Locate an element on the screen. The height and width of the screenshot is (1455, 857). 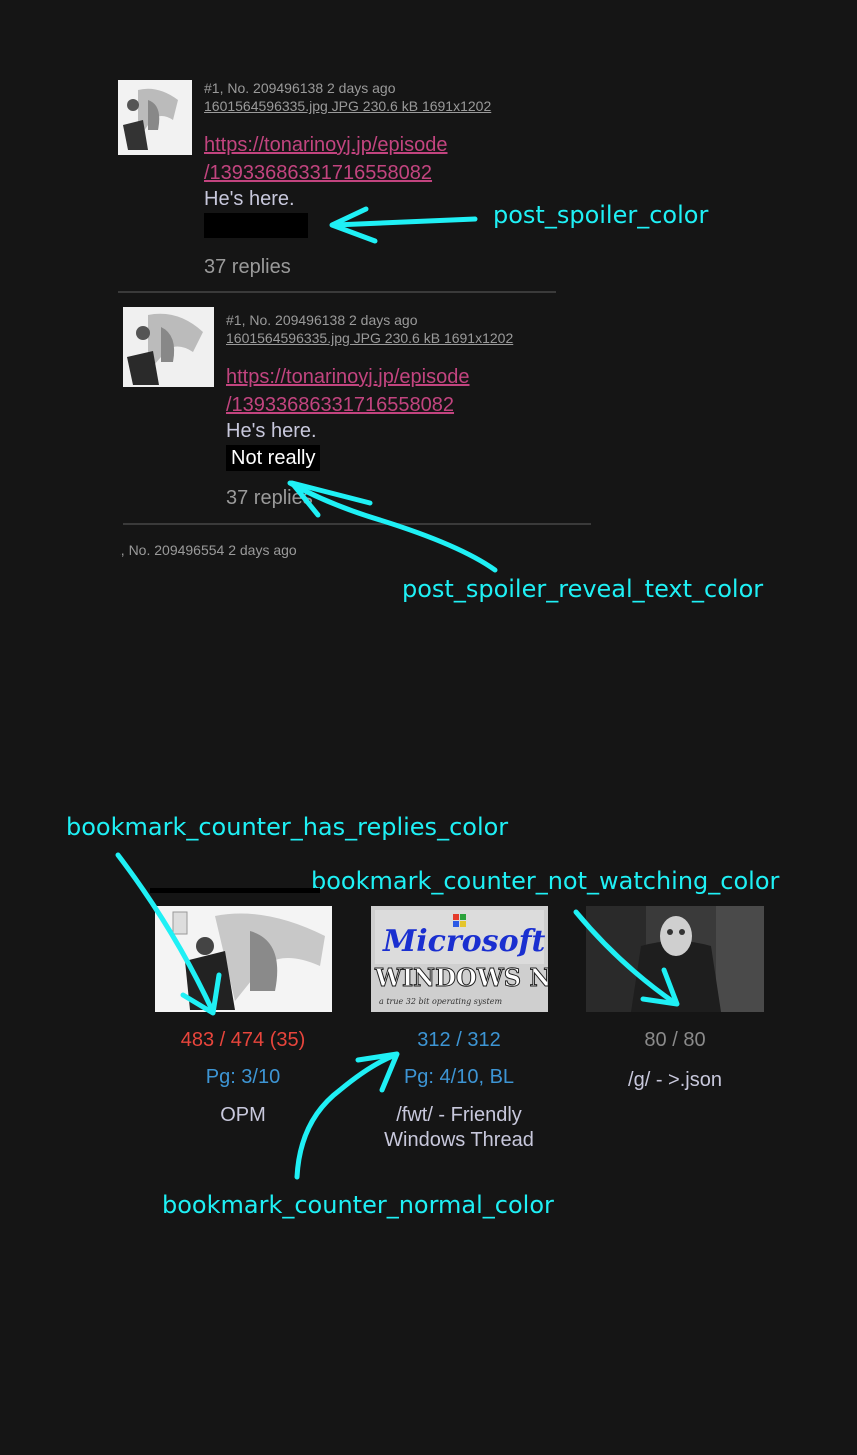
bookmark-counter: 312 / 312 is located at coordinates (459, 1040).